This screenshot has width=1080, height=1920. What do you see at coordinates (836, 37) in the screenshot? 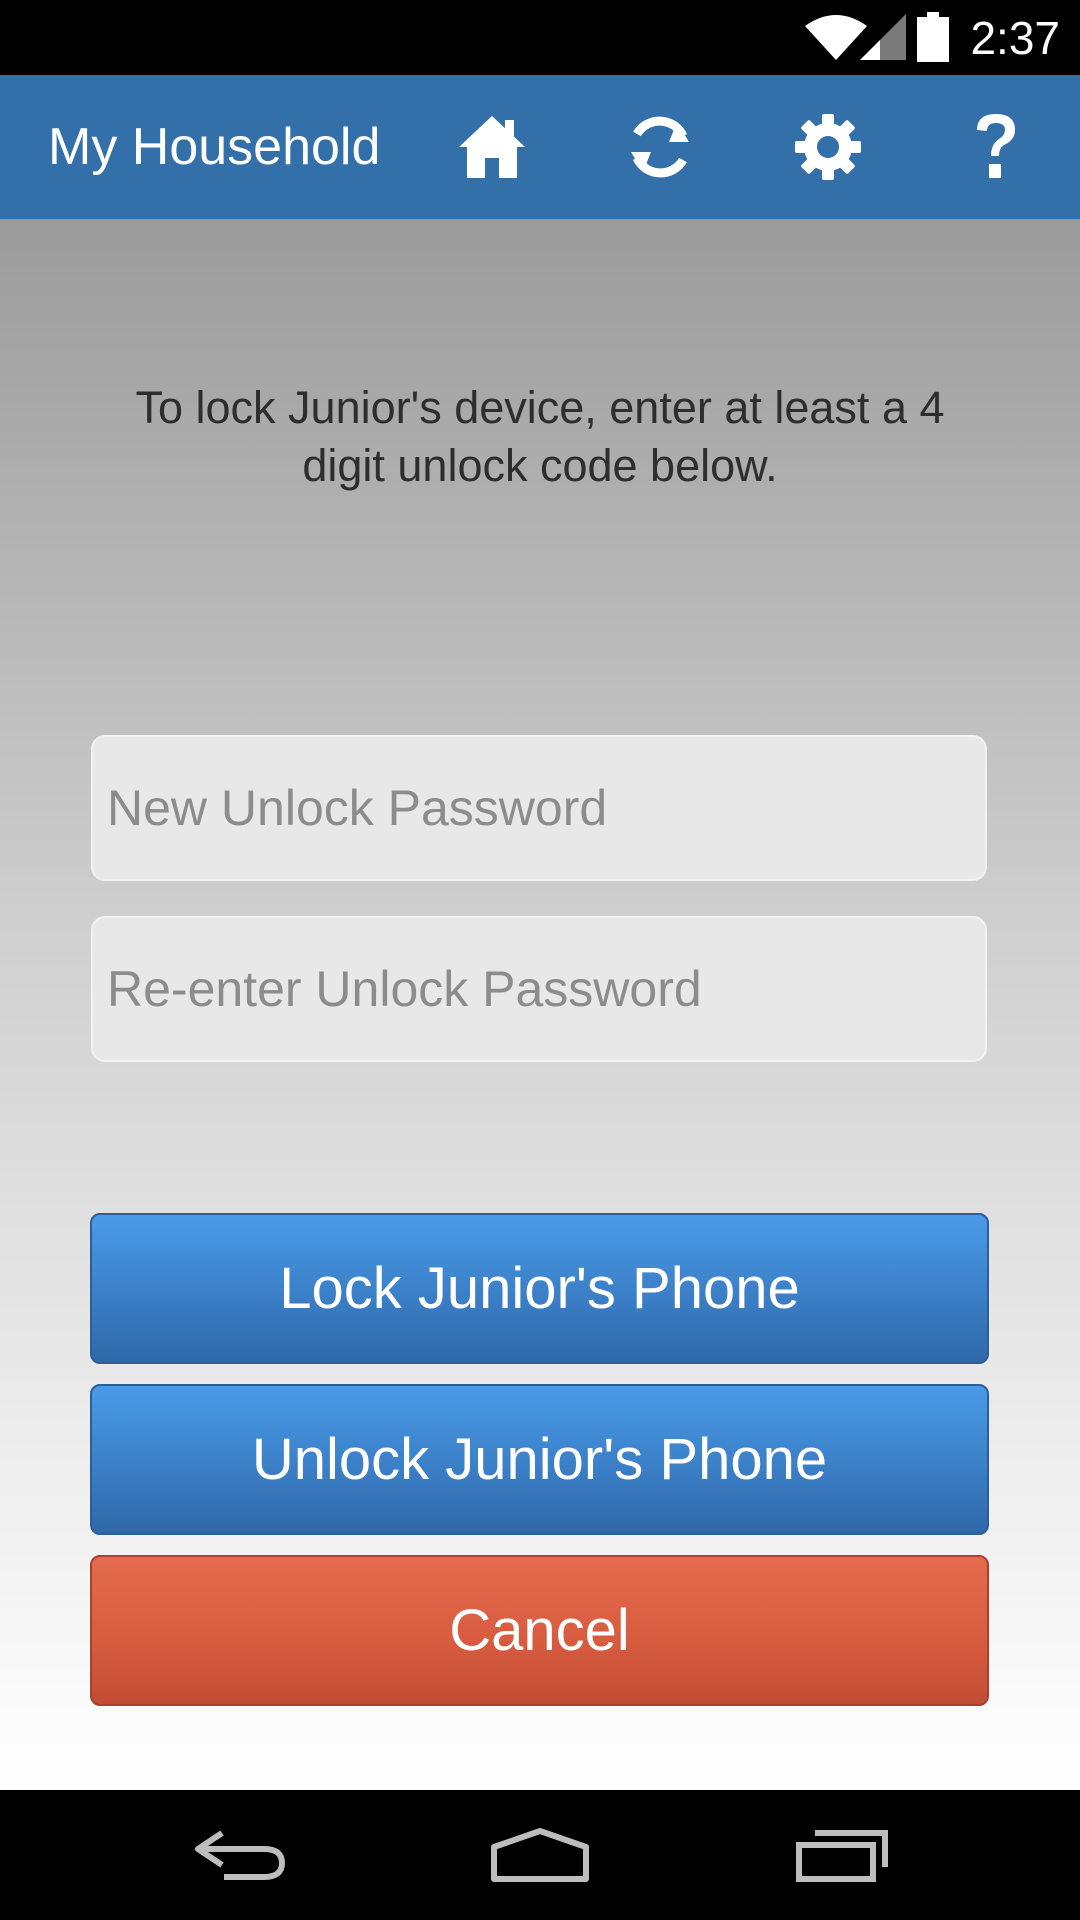
I see `wifi-icon` at bounding box center [836, 37].